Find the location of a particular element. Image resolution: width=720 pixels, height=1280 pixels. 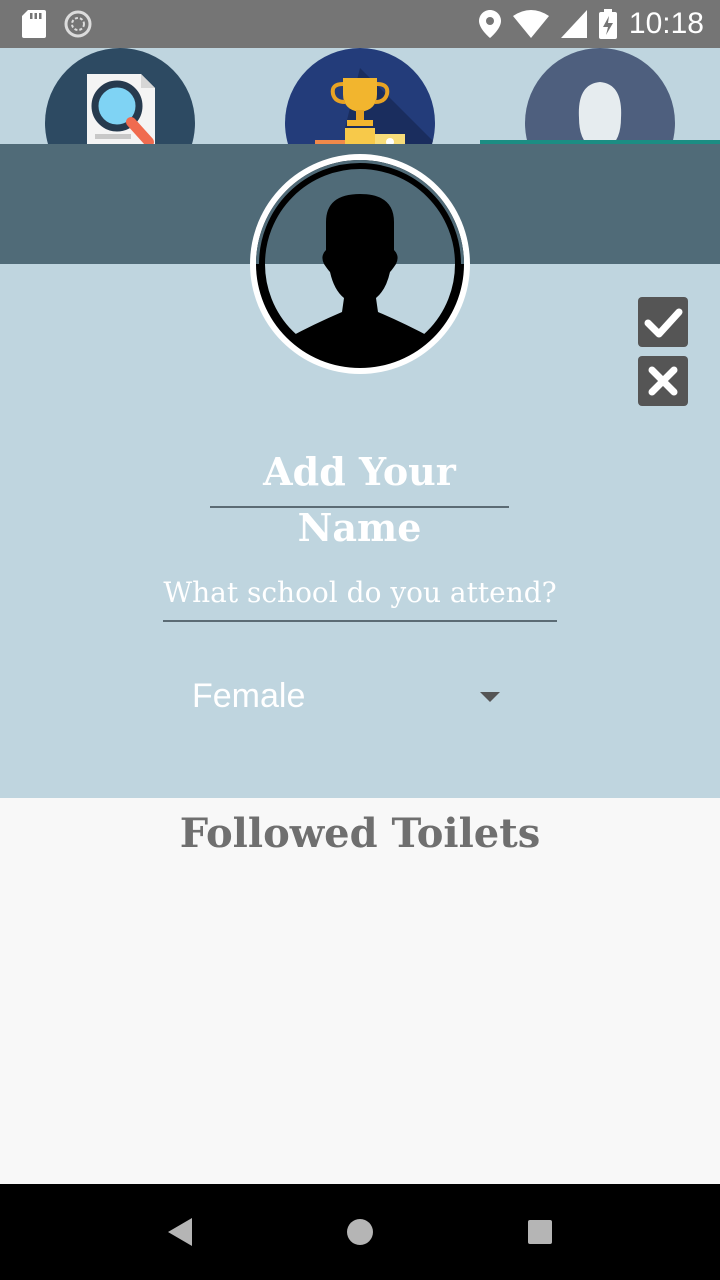

name-input: Add Your Name is located at coordinates (359, 497).